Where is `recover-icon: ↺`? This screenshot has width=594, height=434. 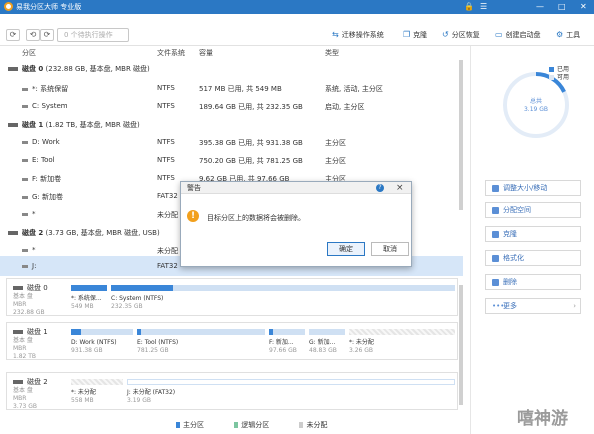 recover-icon: ↺ is located at coordinates (445, 34).